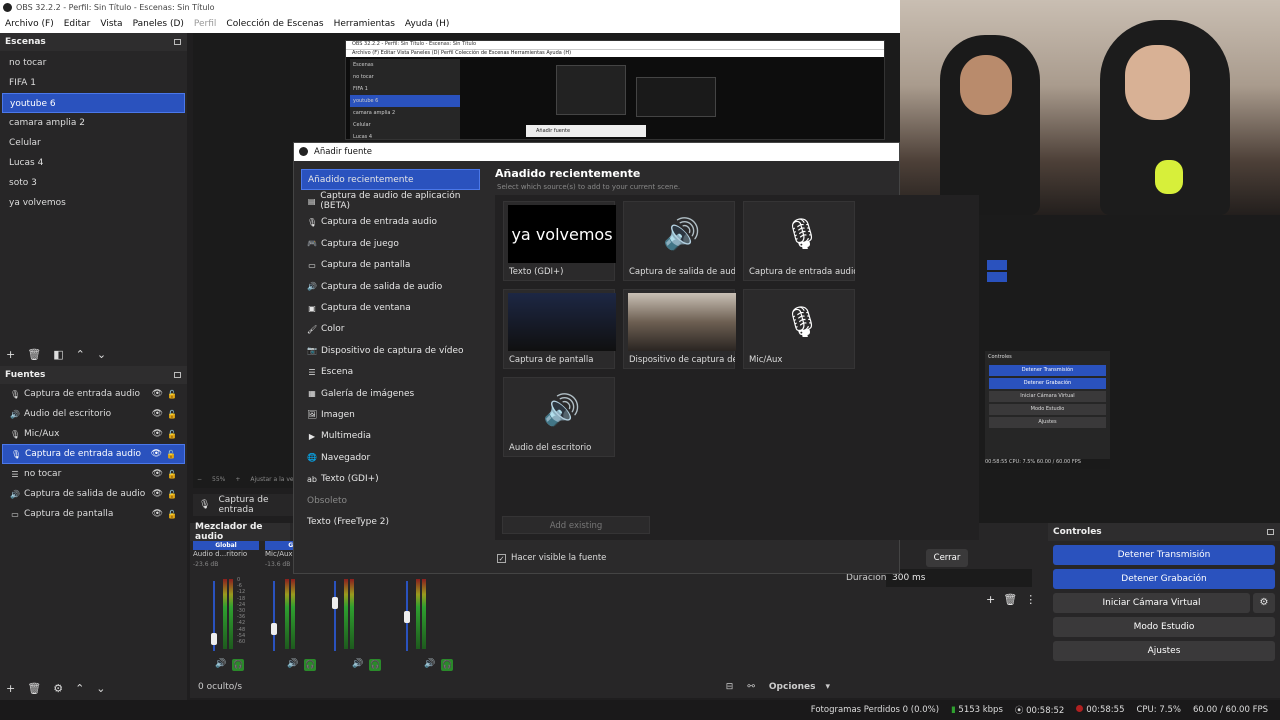 This screenshot has height=720, width=1280. Describe the element at coordinates (1164, 651) in the screenshot. I see `settings-button: Ajustes` at that location.